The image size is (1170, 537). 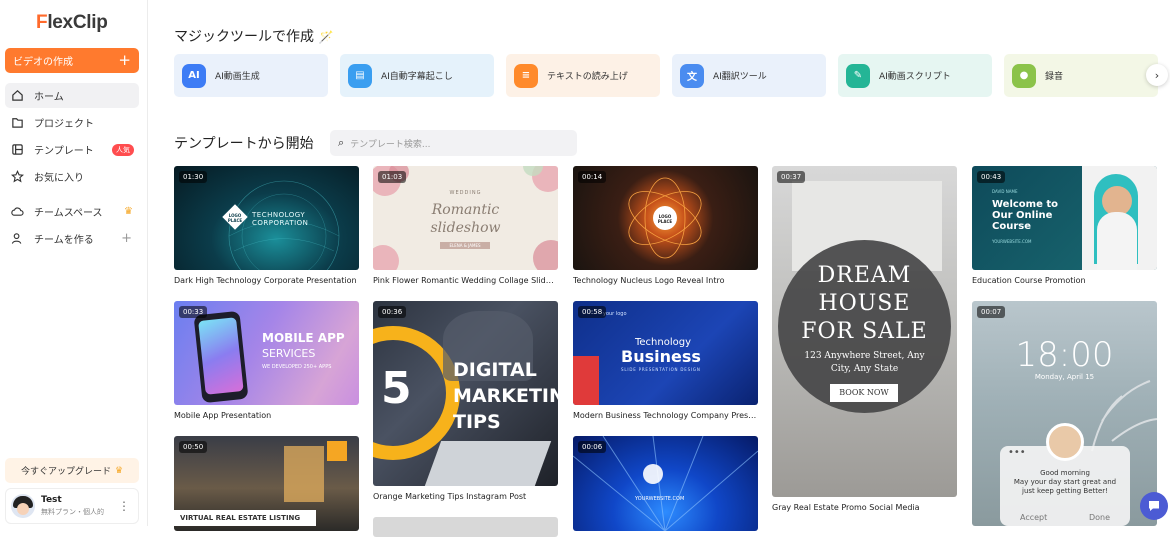 What do you see at coordinates (1029, 280) in the screenshot?
I see `template-caption: Education Course Promotion` at bounding box center [1029, 280].